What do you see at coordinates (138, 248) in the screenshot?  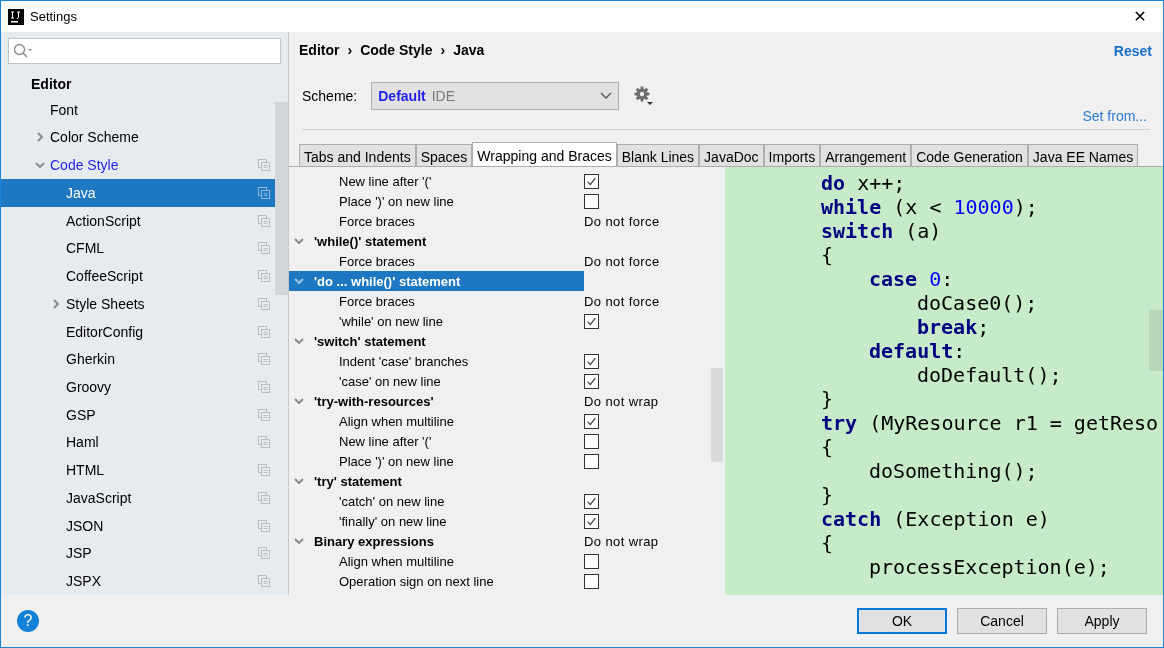 I see `sidebar-item: CFML` at bounding box center [138, 248].